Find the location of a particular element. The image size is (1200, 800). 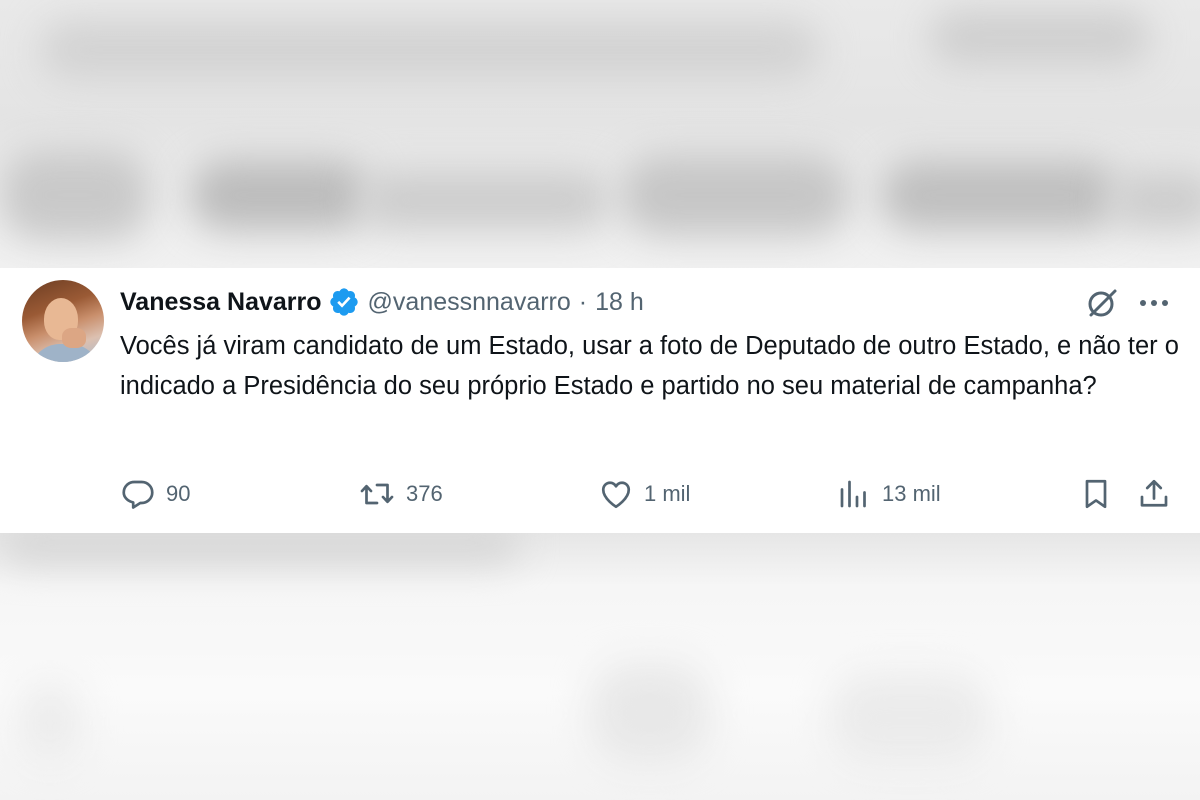

bookmark-button is located at coordinates (1096, 494).